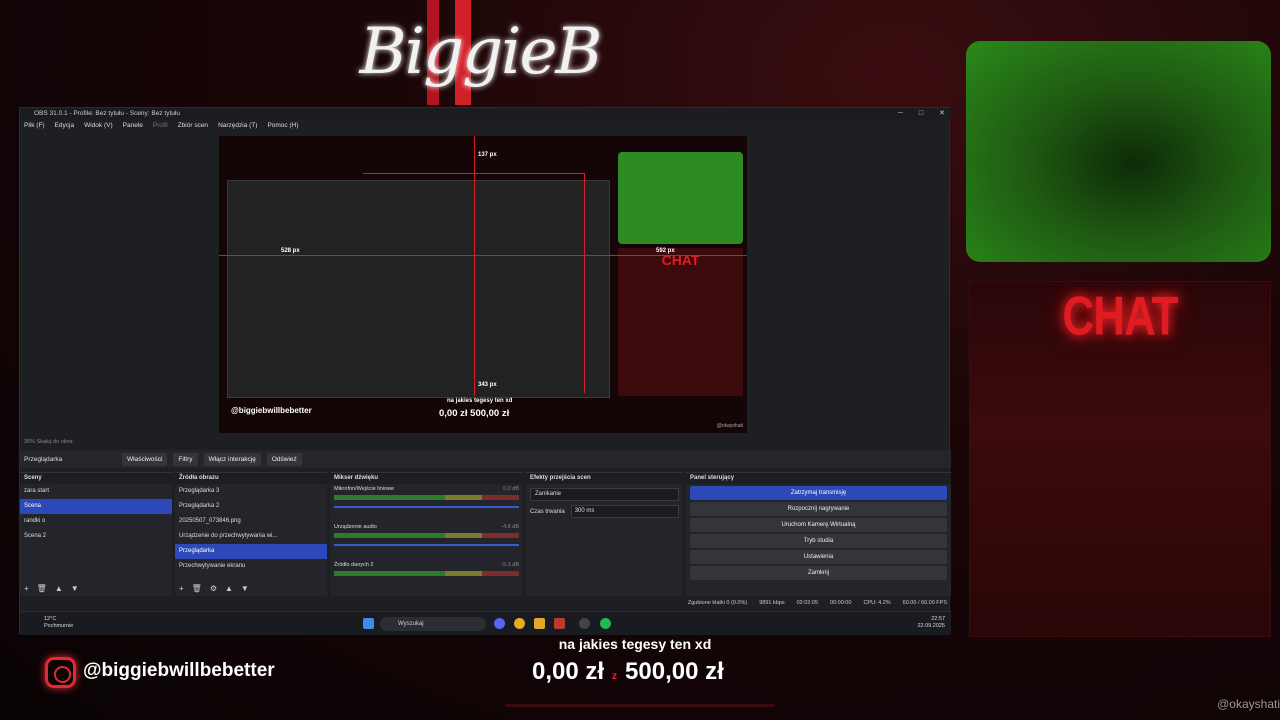  What do you see at coordinates (368, 623) in the screenshot?
I see `start-icon` at bounding box center [368, 623].